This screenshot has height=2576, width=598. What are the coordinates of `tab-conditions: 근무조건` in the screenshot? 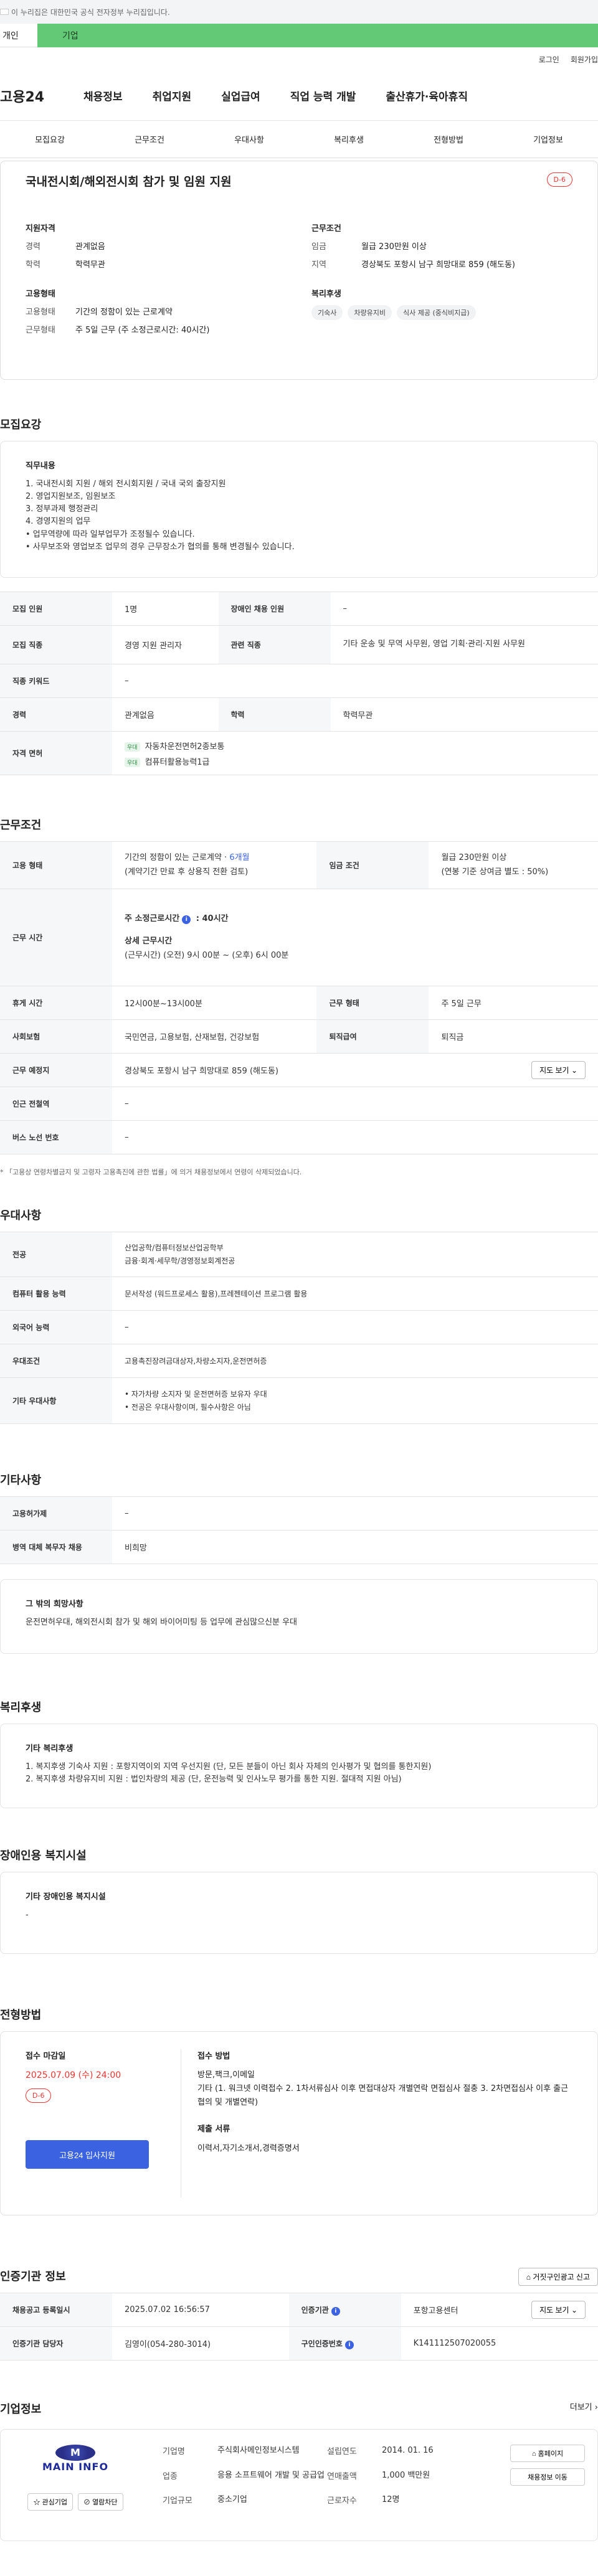 It's located at (149, 139).